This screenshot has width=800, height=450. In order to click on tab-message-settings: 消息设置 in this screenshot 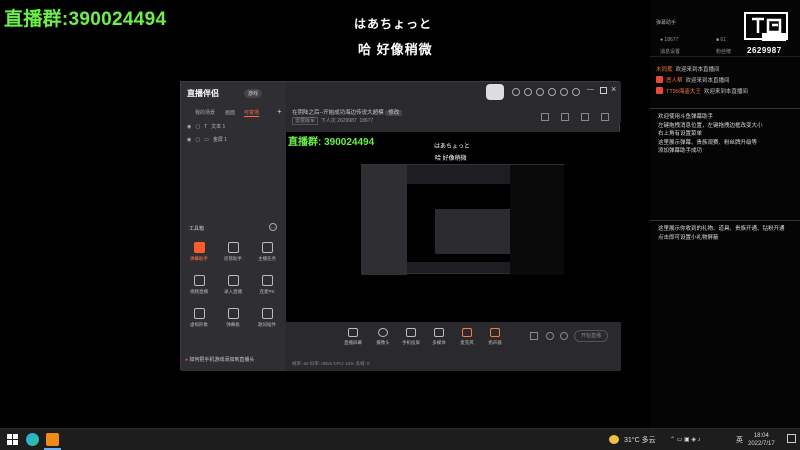, I will do `click(670, 51)`.